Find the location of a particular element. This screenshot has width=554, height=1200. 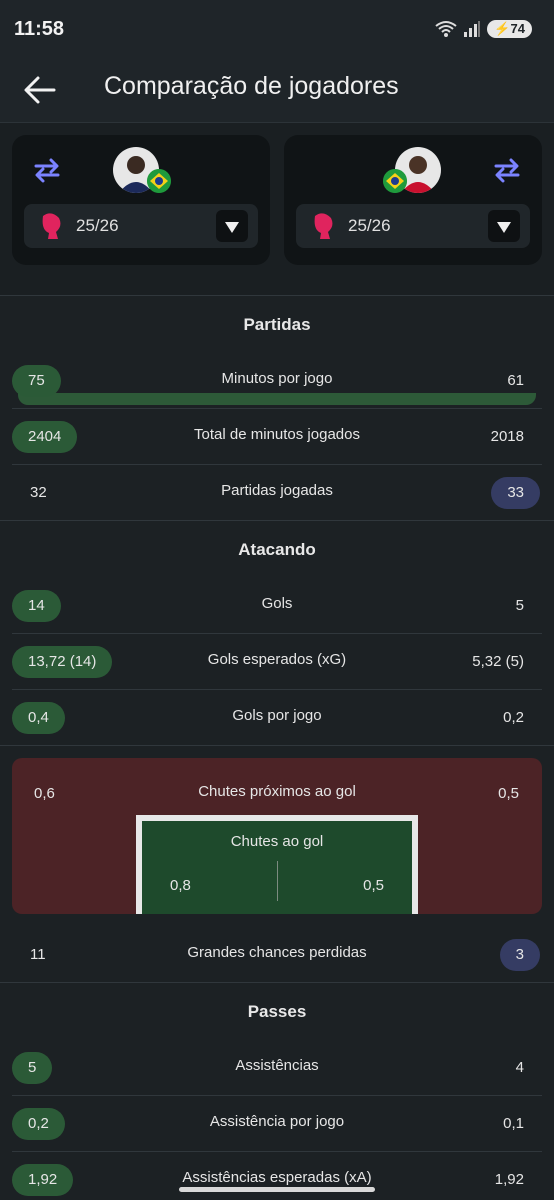

stat-row-assistencia-por-jogo: 0,2 Assistência por jogo 0,1 is located at coordinates (277, 1124).